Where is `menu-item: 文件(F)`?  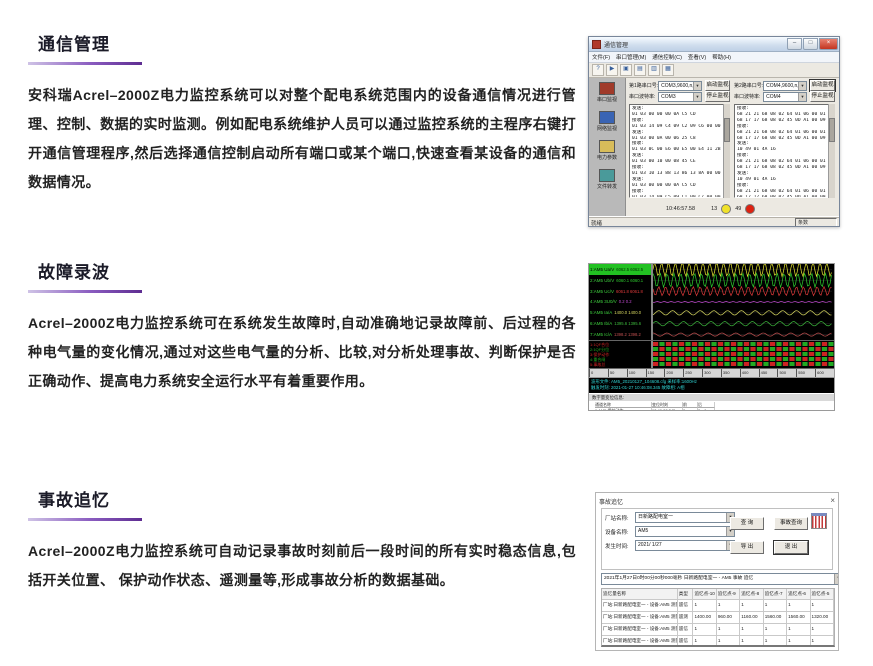
menu-item: 文件(F) is located at coordinates (601, 57).